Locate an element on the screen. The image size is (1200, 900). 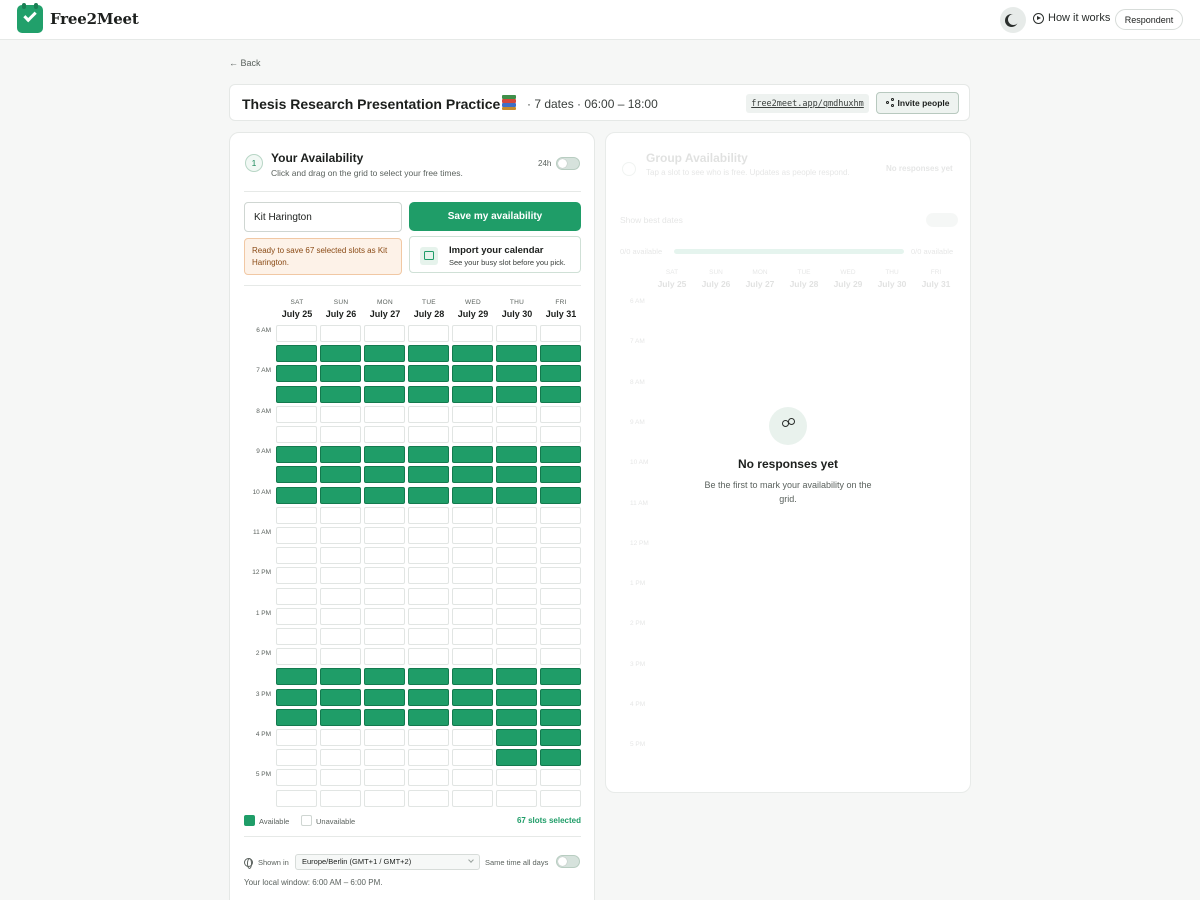
invite-people-button: Invite people is located at coordinates (917, 103).